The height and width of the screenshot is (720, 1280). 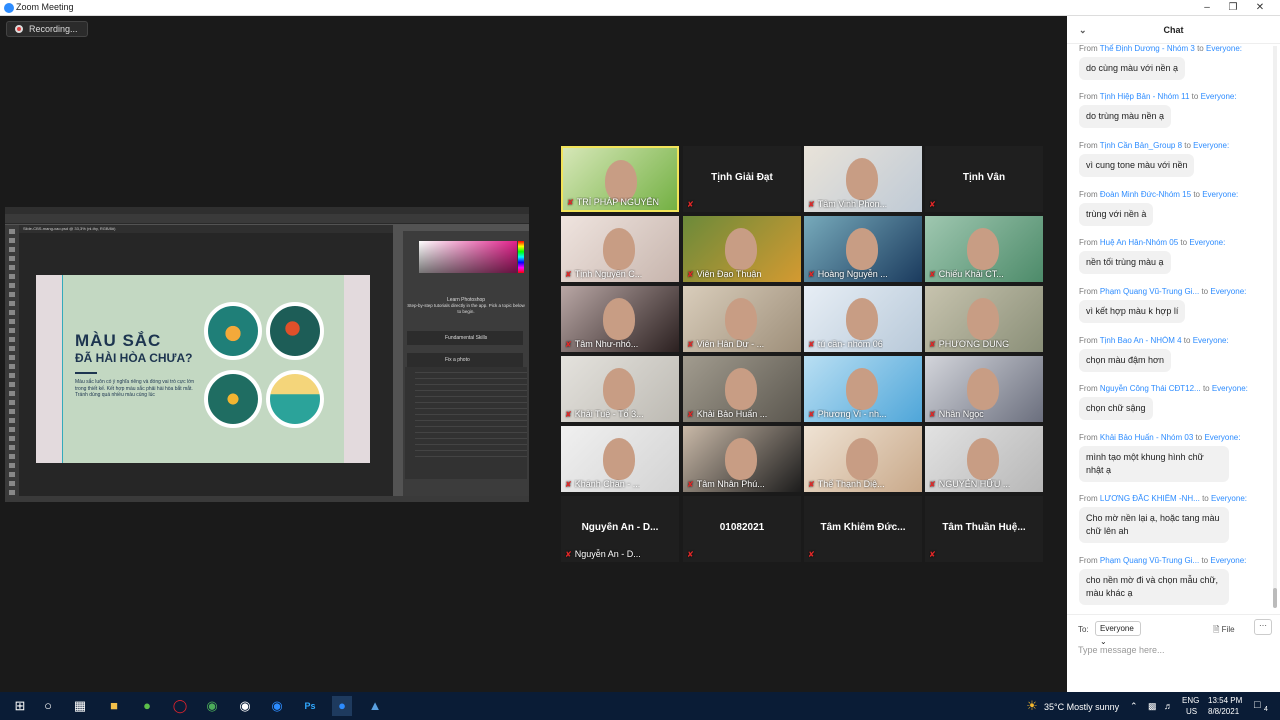 What do you see at coordinates (1207, 8) in the screenshot?
I see `minimize-icon: –` at bounding box center [1207, 8].